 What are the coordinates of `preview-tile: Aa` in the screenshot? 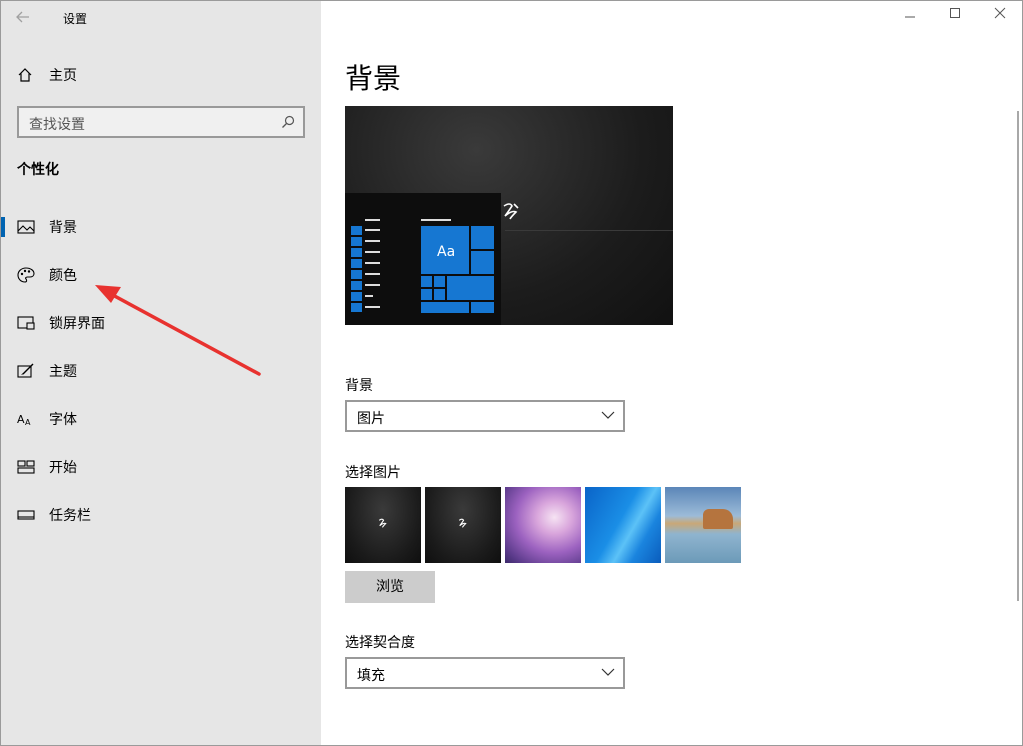 It's located at (445, 250).